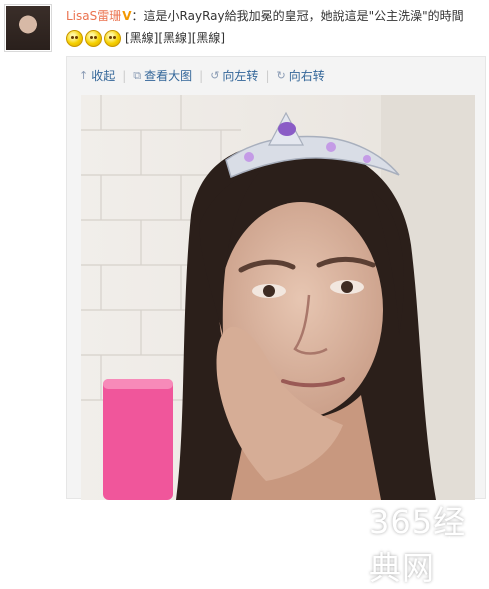  I want to click on watermark-url: www.365jd.com, so click(431, 542).